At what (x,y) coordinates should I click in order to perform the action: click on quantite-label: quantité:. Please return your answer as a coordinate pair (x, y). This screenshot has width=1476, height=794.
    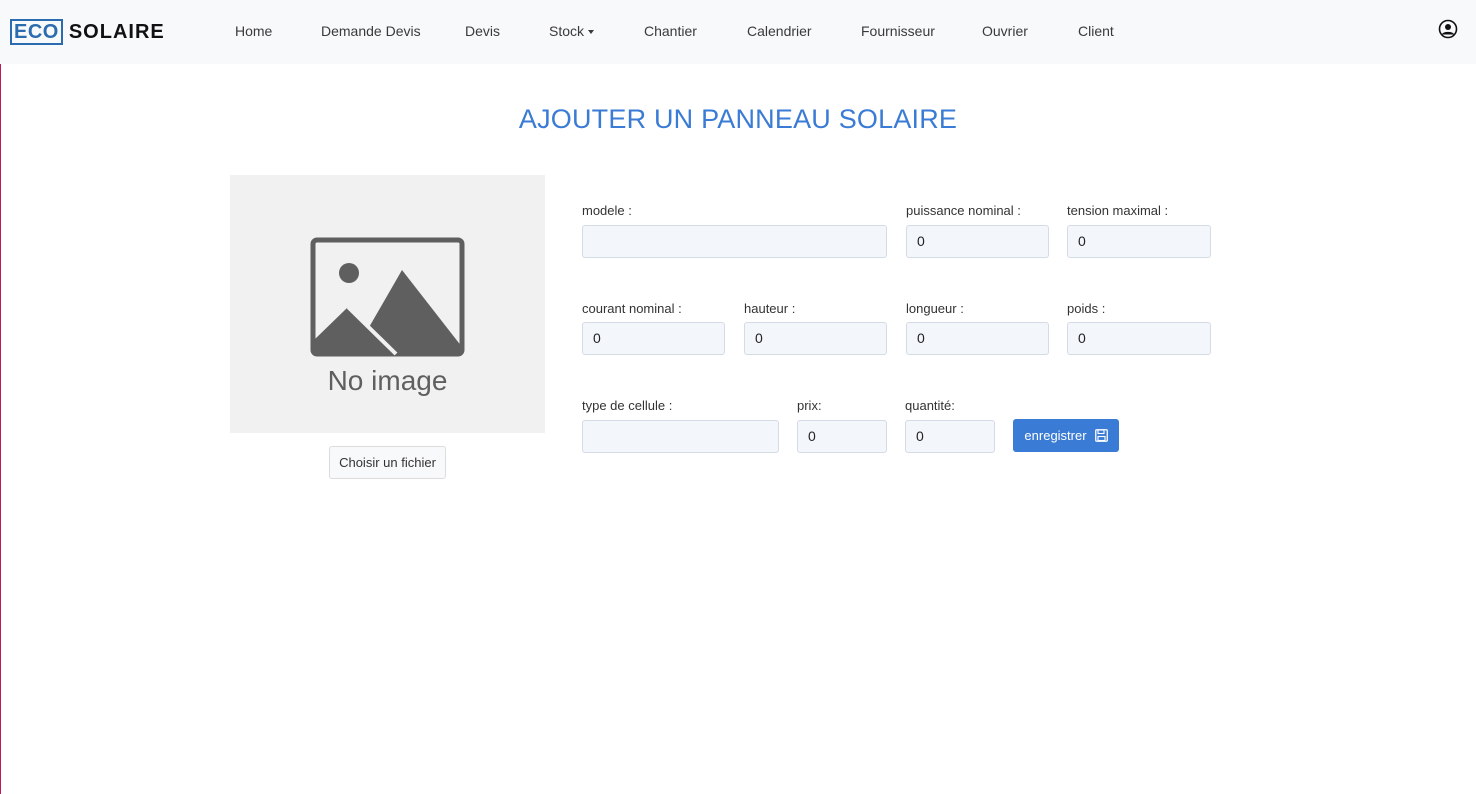
    Looking at the image, I should click on (930, 405).